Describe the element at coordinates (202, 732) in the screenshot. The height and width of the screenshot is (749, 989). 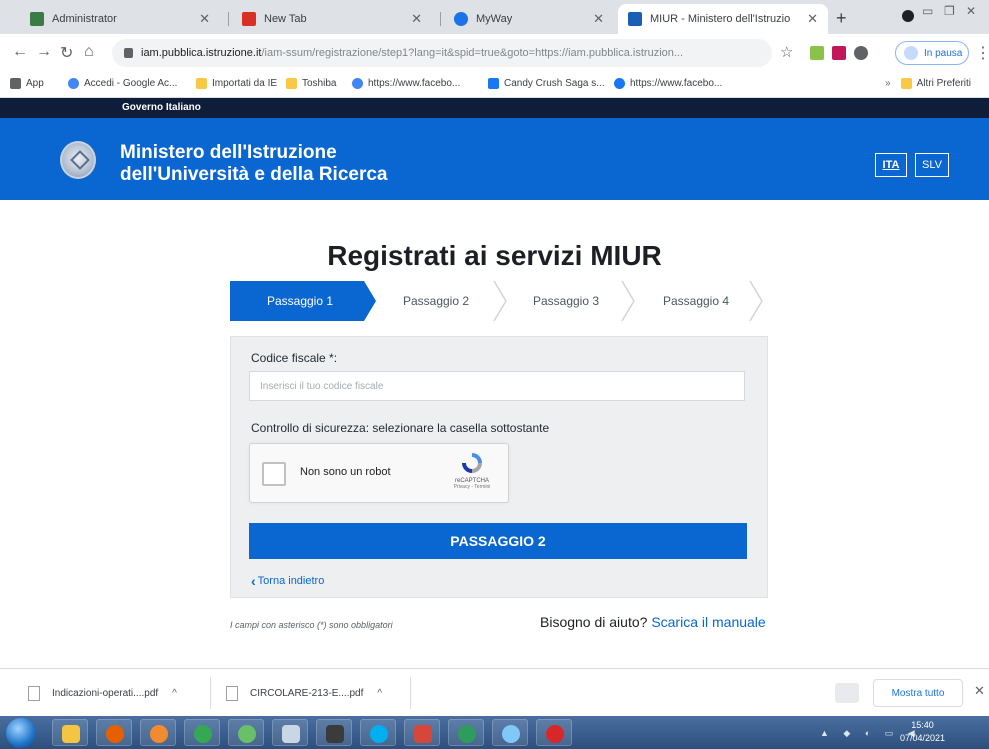
I see `taskbar-chrome` at that location.